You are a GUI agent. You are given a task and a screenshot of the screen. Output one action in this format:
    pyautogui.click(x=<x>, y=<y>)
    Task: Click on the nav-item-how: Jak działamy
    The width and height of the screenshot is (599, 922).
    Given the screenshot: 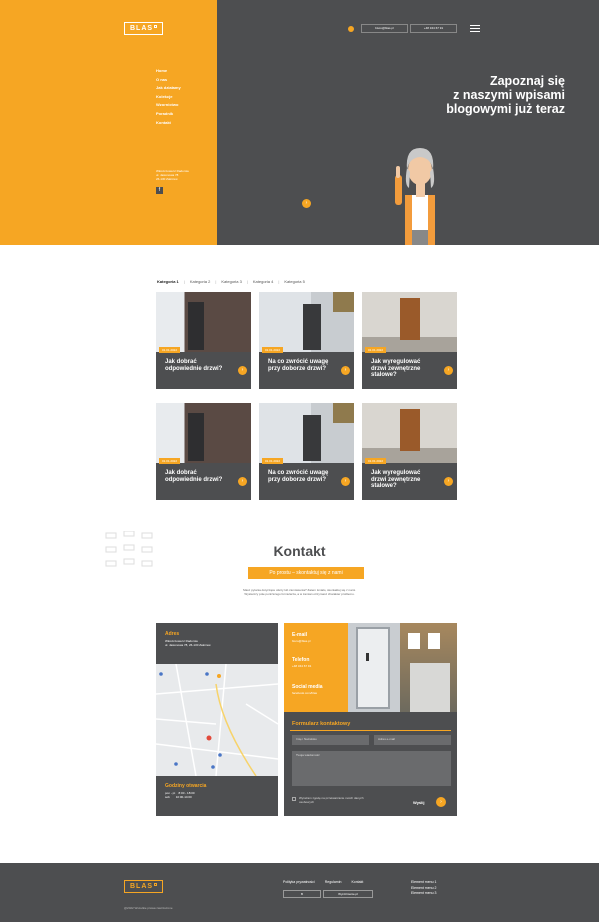 What is the action you would take?
    pyautogui.click(x=168, y=88)
    